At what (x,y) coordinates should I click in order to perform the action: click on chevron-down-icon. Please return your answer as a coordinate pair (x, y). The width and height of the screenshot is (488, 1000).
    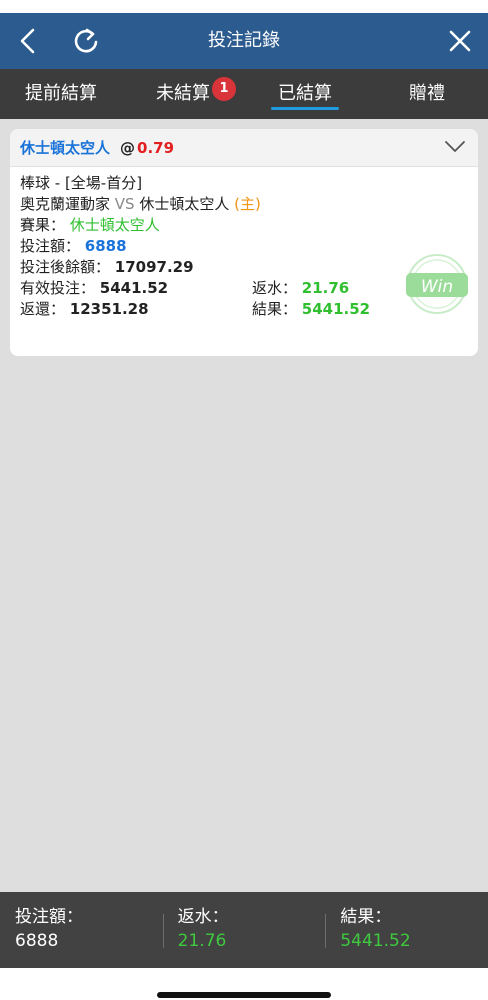
    Looking at the image, I should click on (455, 146).